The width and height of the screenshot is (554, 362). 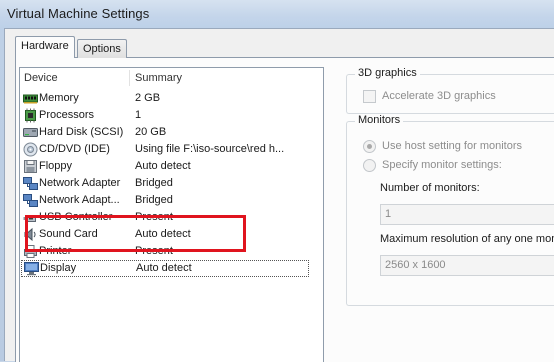 What do you see at coordinates (171, 98) in the screenshot?
I see `device-row-memory: Memory 2 GB` at bounding box center [171, 98].